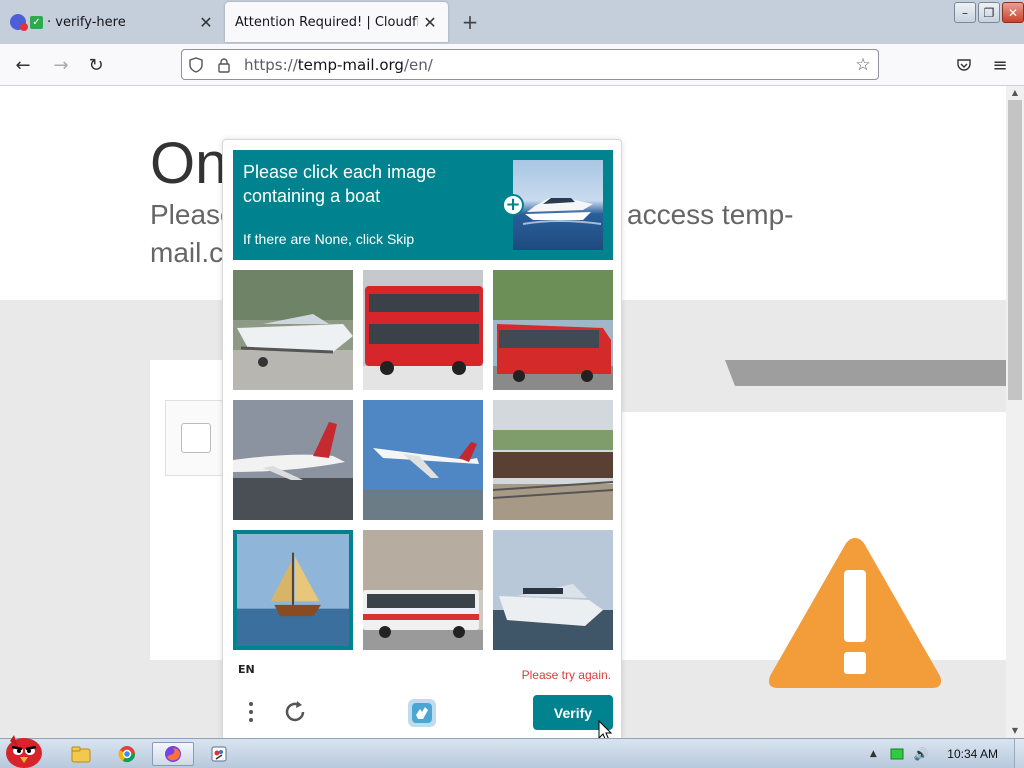 This screenshot has height=768, width=1024. I want to click on scroll-down-icon: ▼, so click(1015, 731).